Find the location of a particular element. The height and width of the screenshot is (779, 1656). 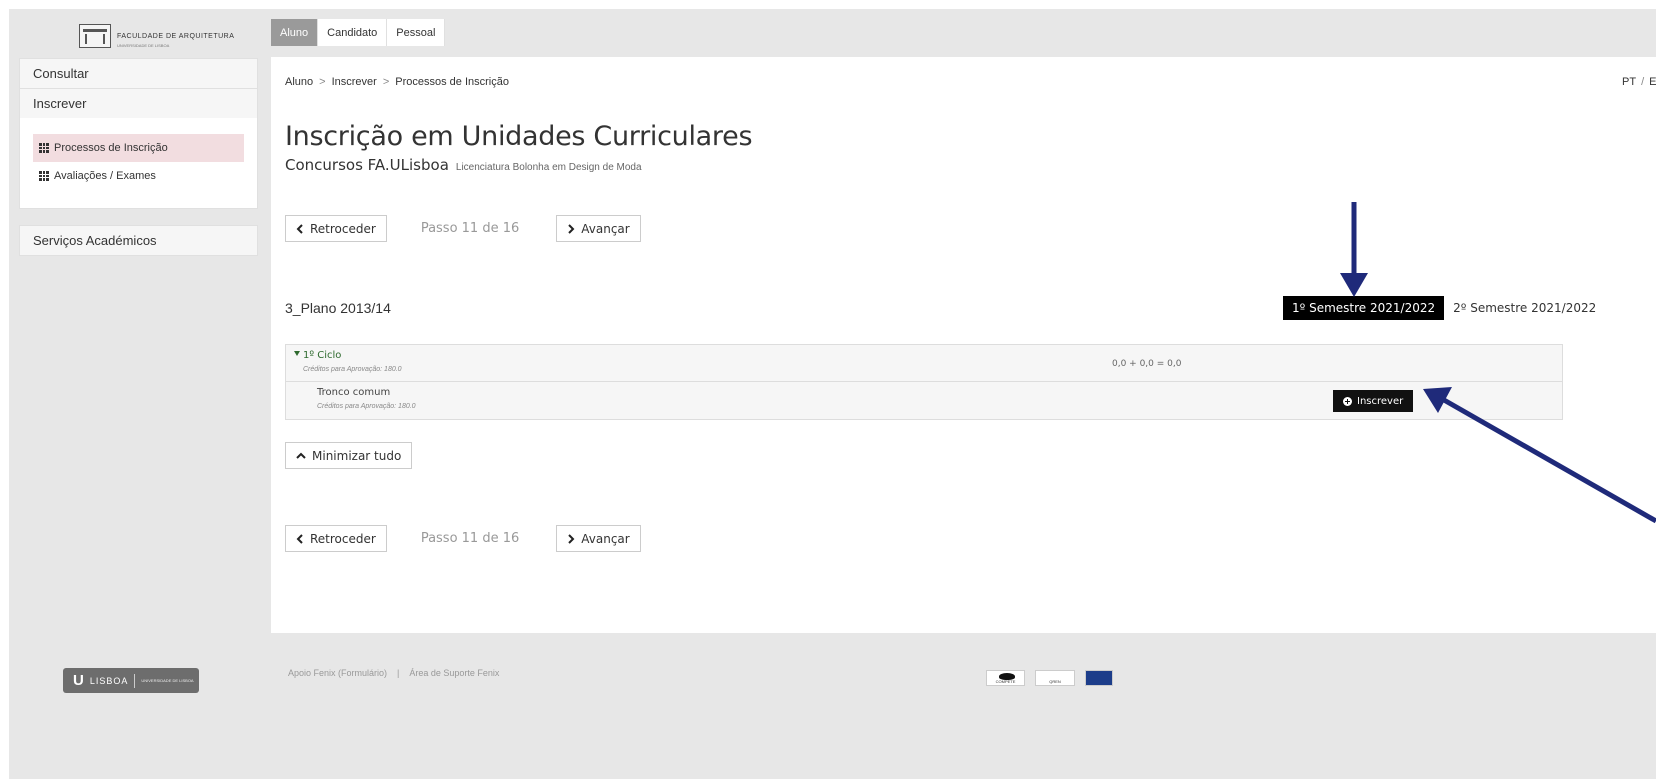

qren-logo-text: QREN is located at coordinates (1055, 681).